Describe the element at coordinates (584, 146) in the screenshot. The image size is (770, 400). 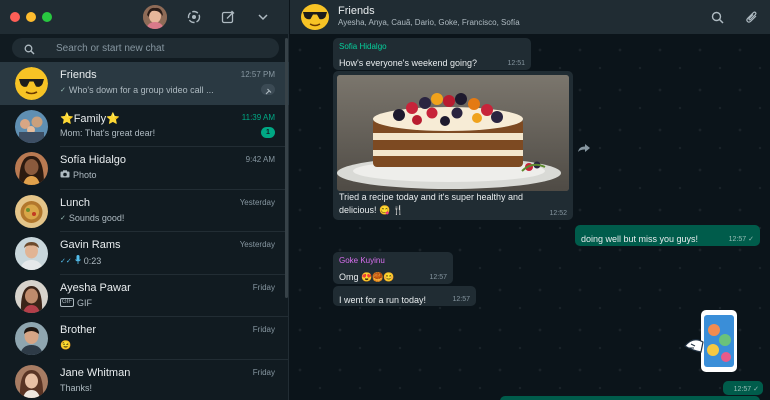
I see `forward-icon` at that location.